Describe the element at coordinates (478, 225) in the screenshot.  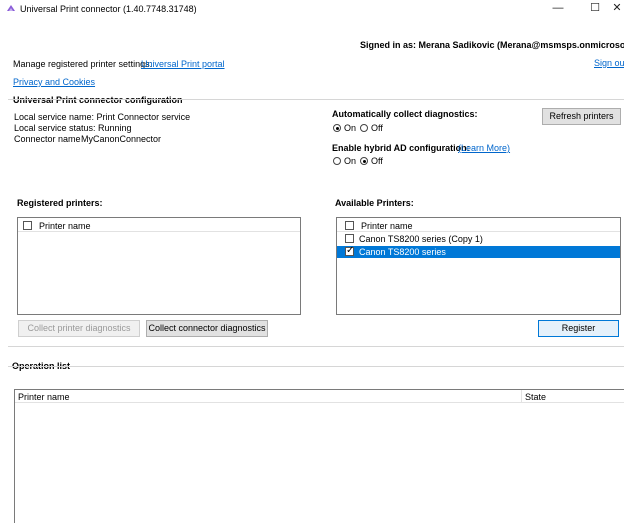
I see `available-list-header: Printer name` at that location.